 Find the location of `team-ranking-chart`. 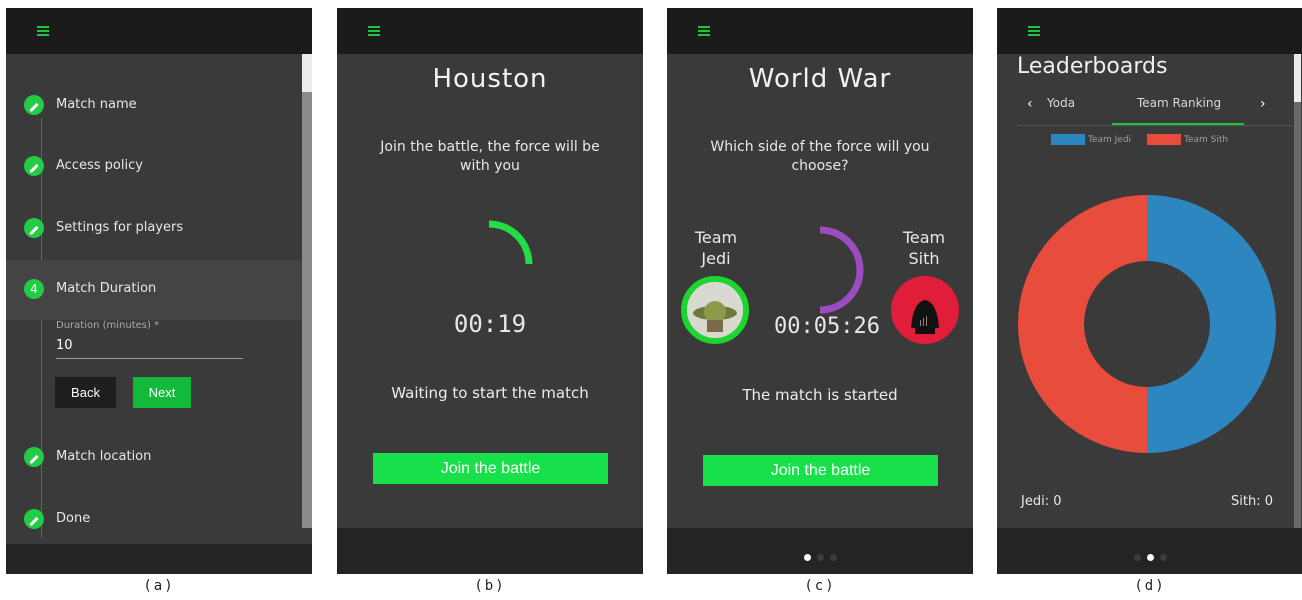

team-ranking-chart is located at coordinates (1147, 324).